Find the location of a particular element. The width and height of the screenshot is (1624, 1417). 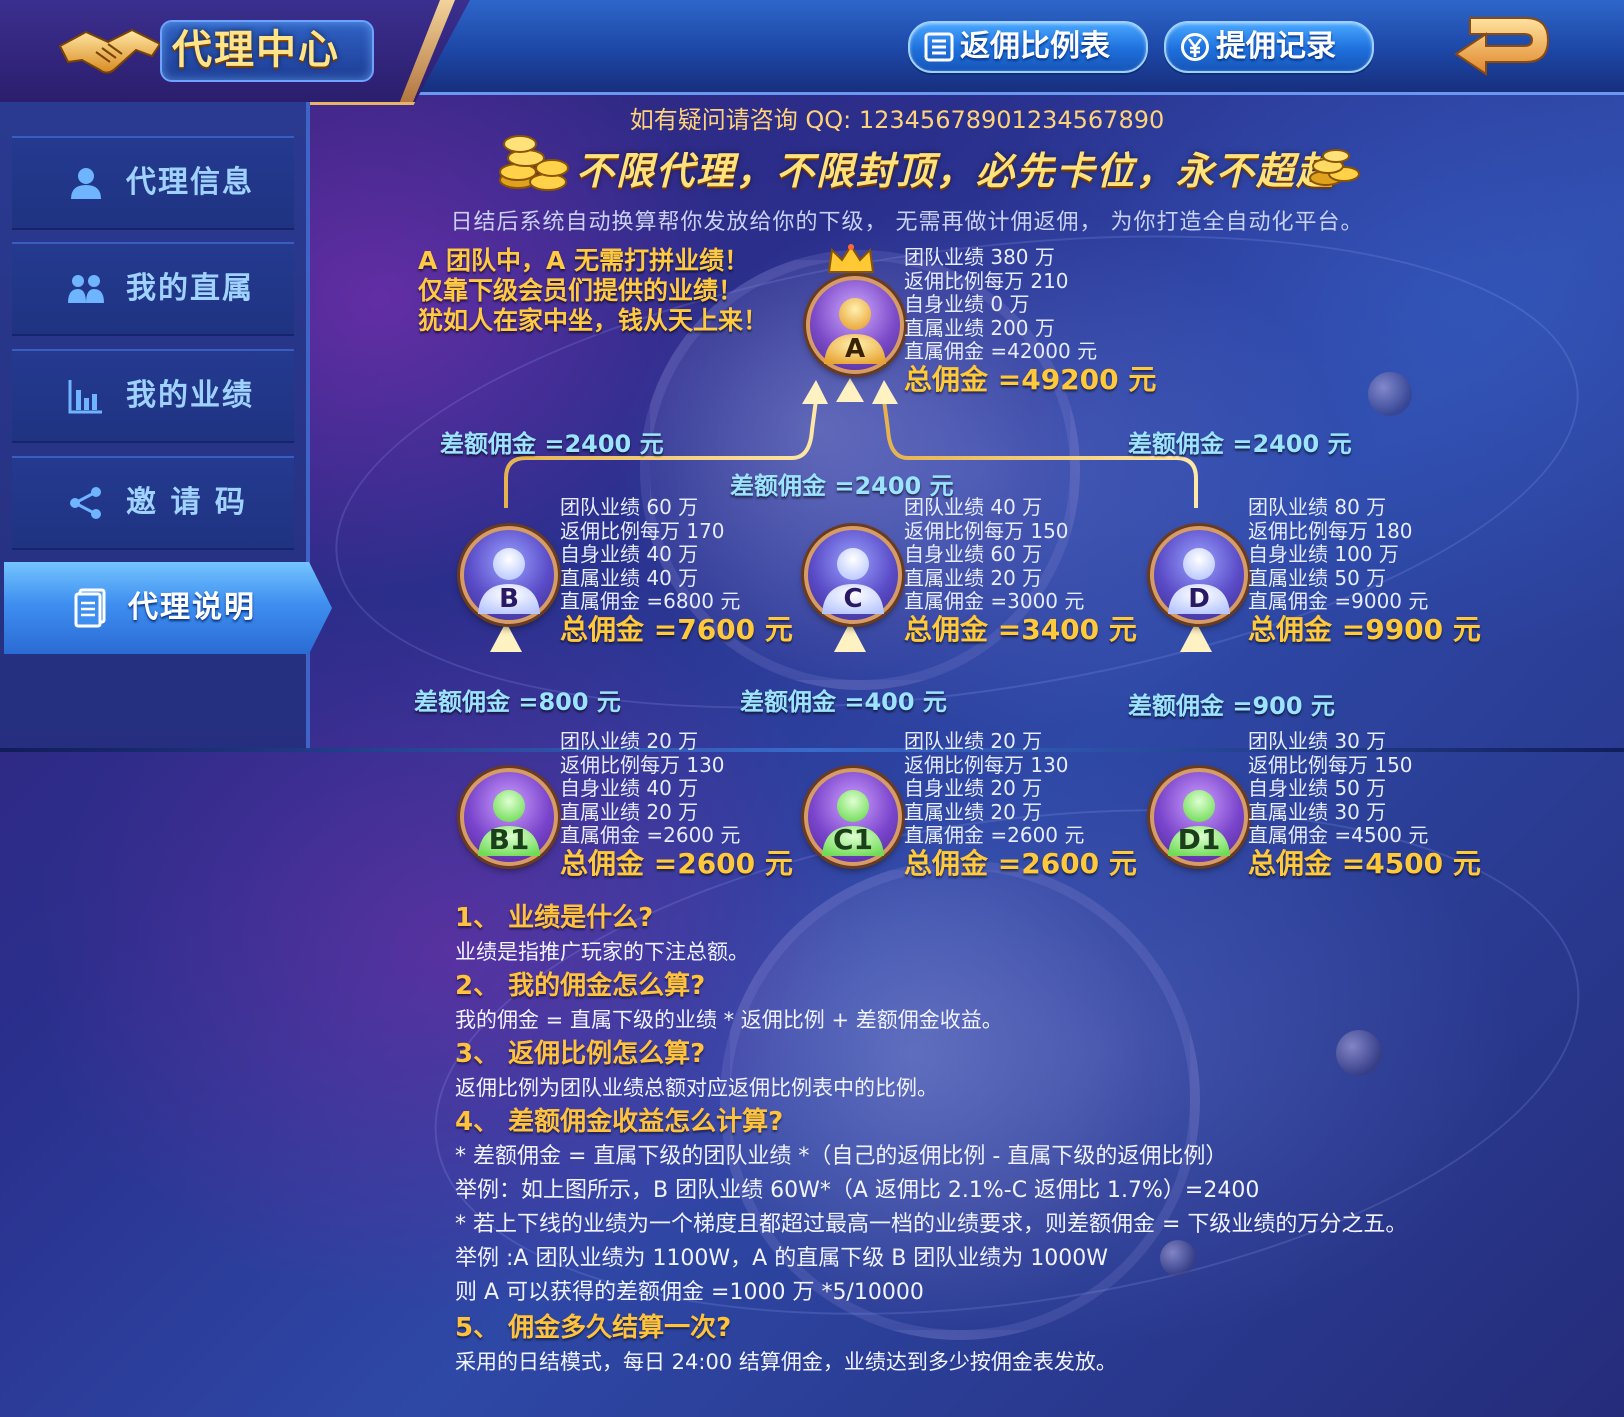

node-label: D is located at coordinates (1199, 599).